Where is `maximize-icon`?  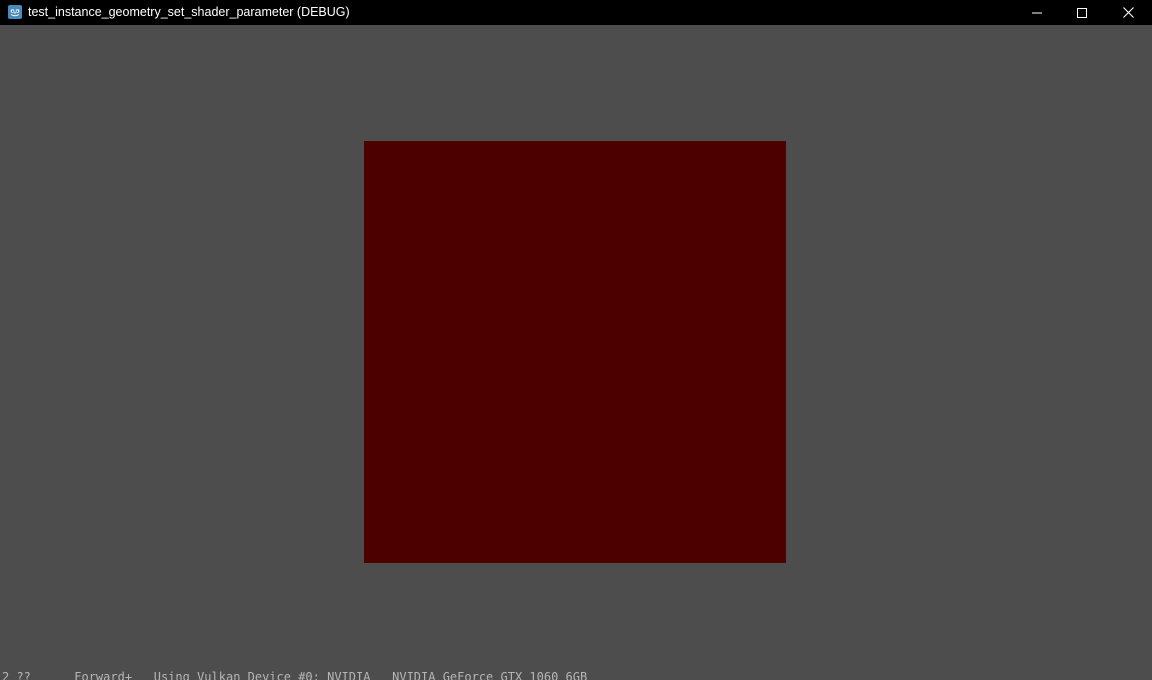
maximize-icon is located at coordinates (1082, 12).